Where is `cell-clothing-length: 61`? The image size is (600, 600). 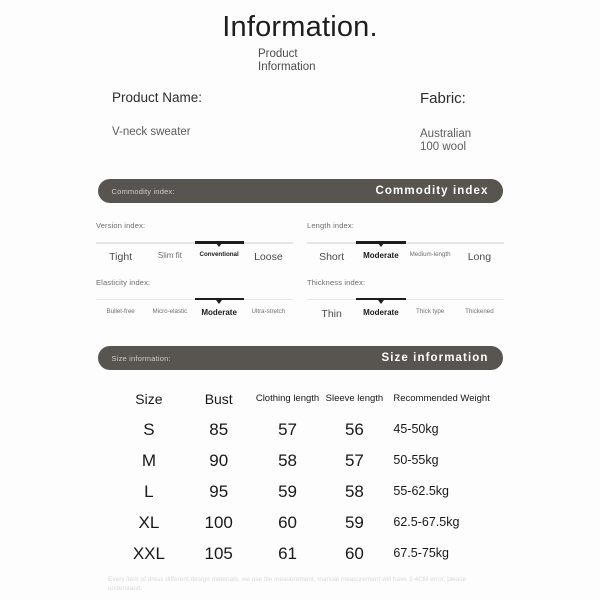 cell-clothing-length: 61 is located at coordinates (287, 553).